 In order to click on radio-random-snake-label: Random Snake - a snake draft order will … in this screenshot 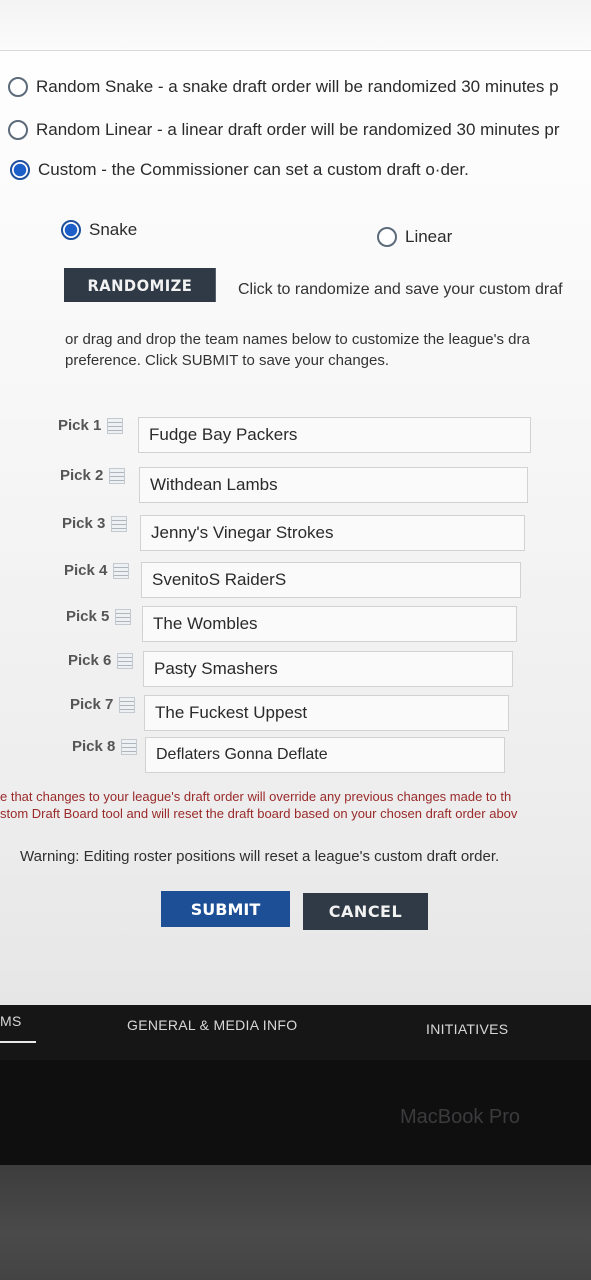, I will do `click(297, 86)`.